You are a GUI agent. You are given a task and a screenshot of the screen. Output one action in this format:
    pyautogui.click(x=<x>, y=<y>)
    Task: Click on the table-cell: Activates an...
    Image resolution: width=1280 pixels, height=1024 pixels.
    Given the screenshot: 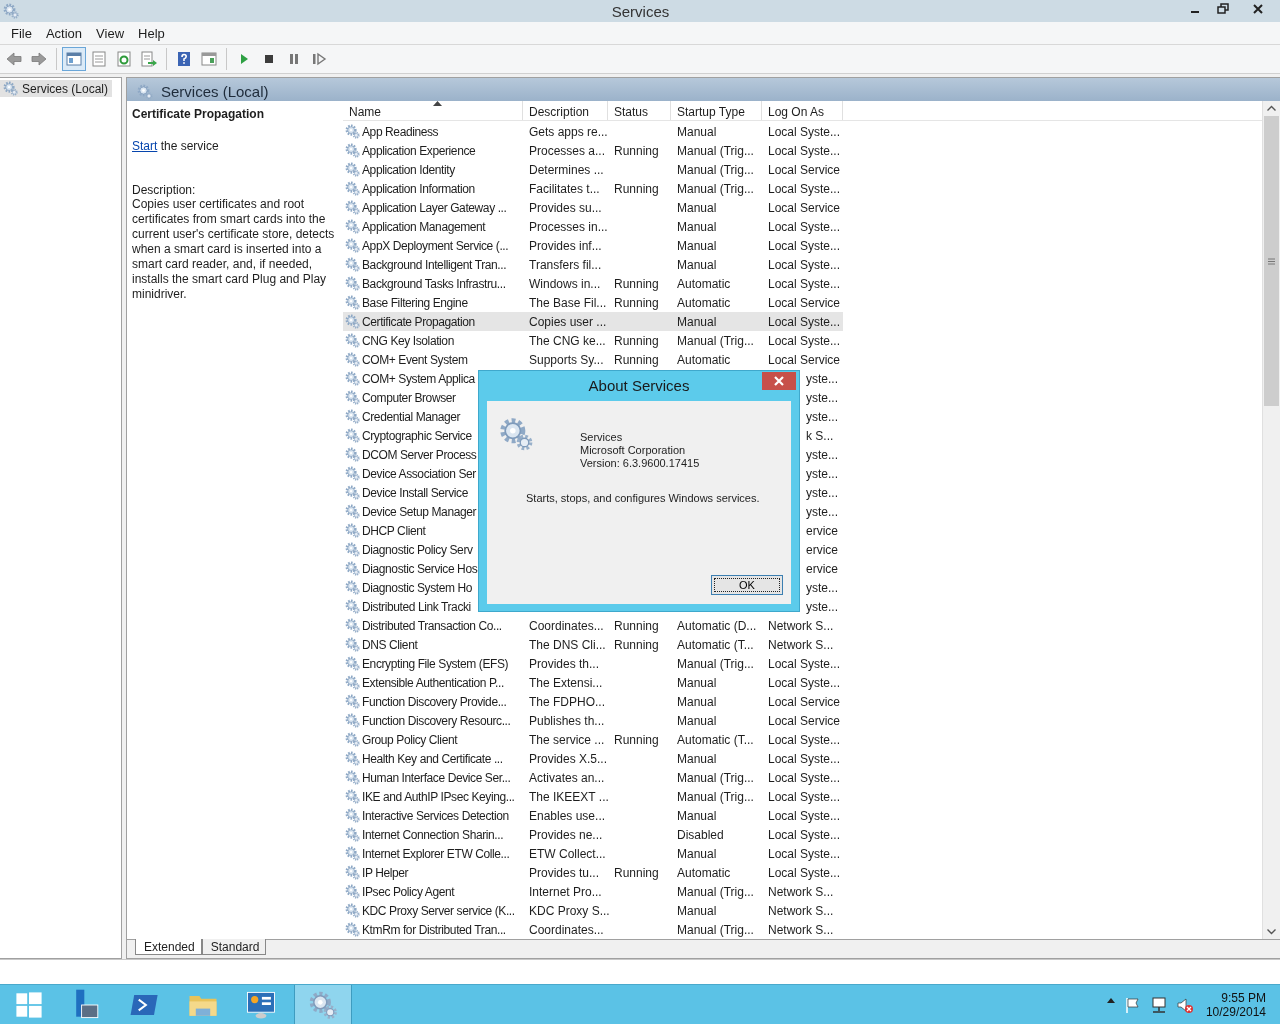 What is the action you would take?
    pyautogui.click(x=567, y=777)
    